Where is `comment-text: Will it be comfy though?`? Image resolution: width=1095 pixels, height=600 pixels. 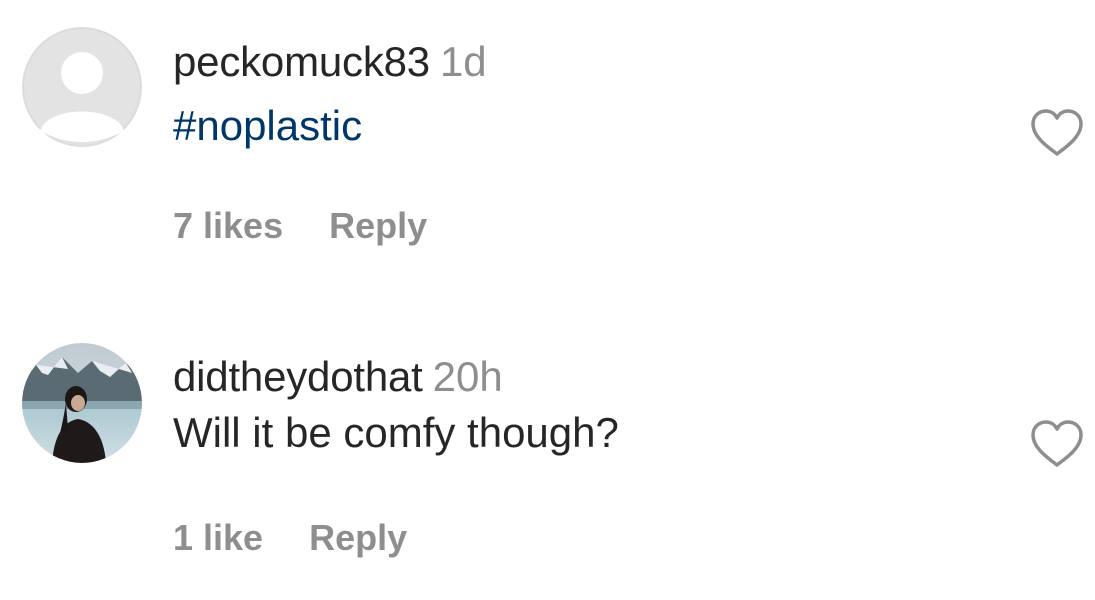
comment-text: Will it be comfy though? is located at coordinates (396, 432).